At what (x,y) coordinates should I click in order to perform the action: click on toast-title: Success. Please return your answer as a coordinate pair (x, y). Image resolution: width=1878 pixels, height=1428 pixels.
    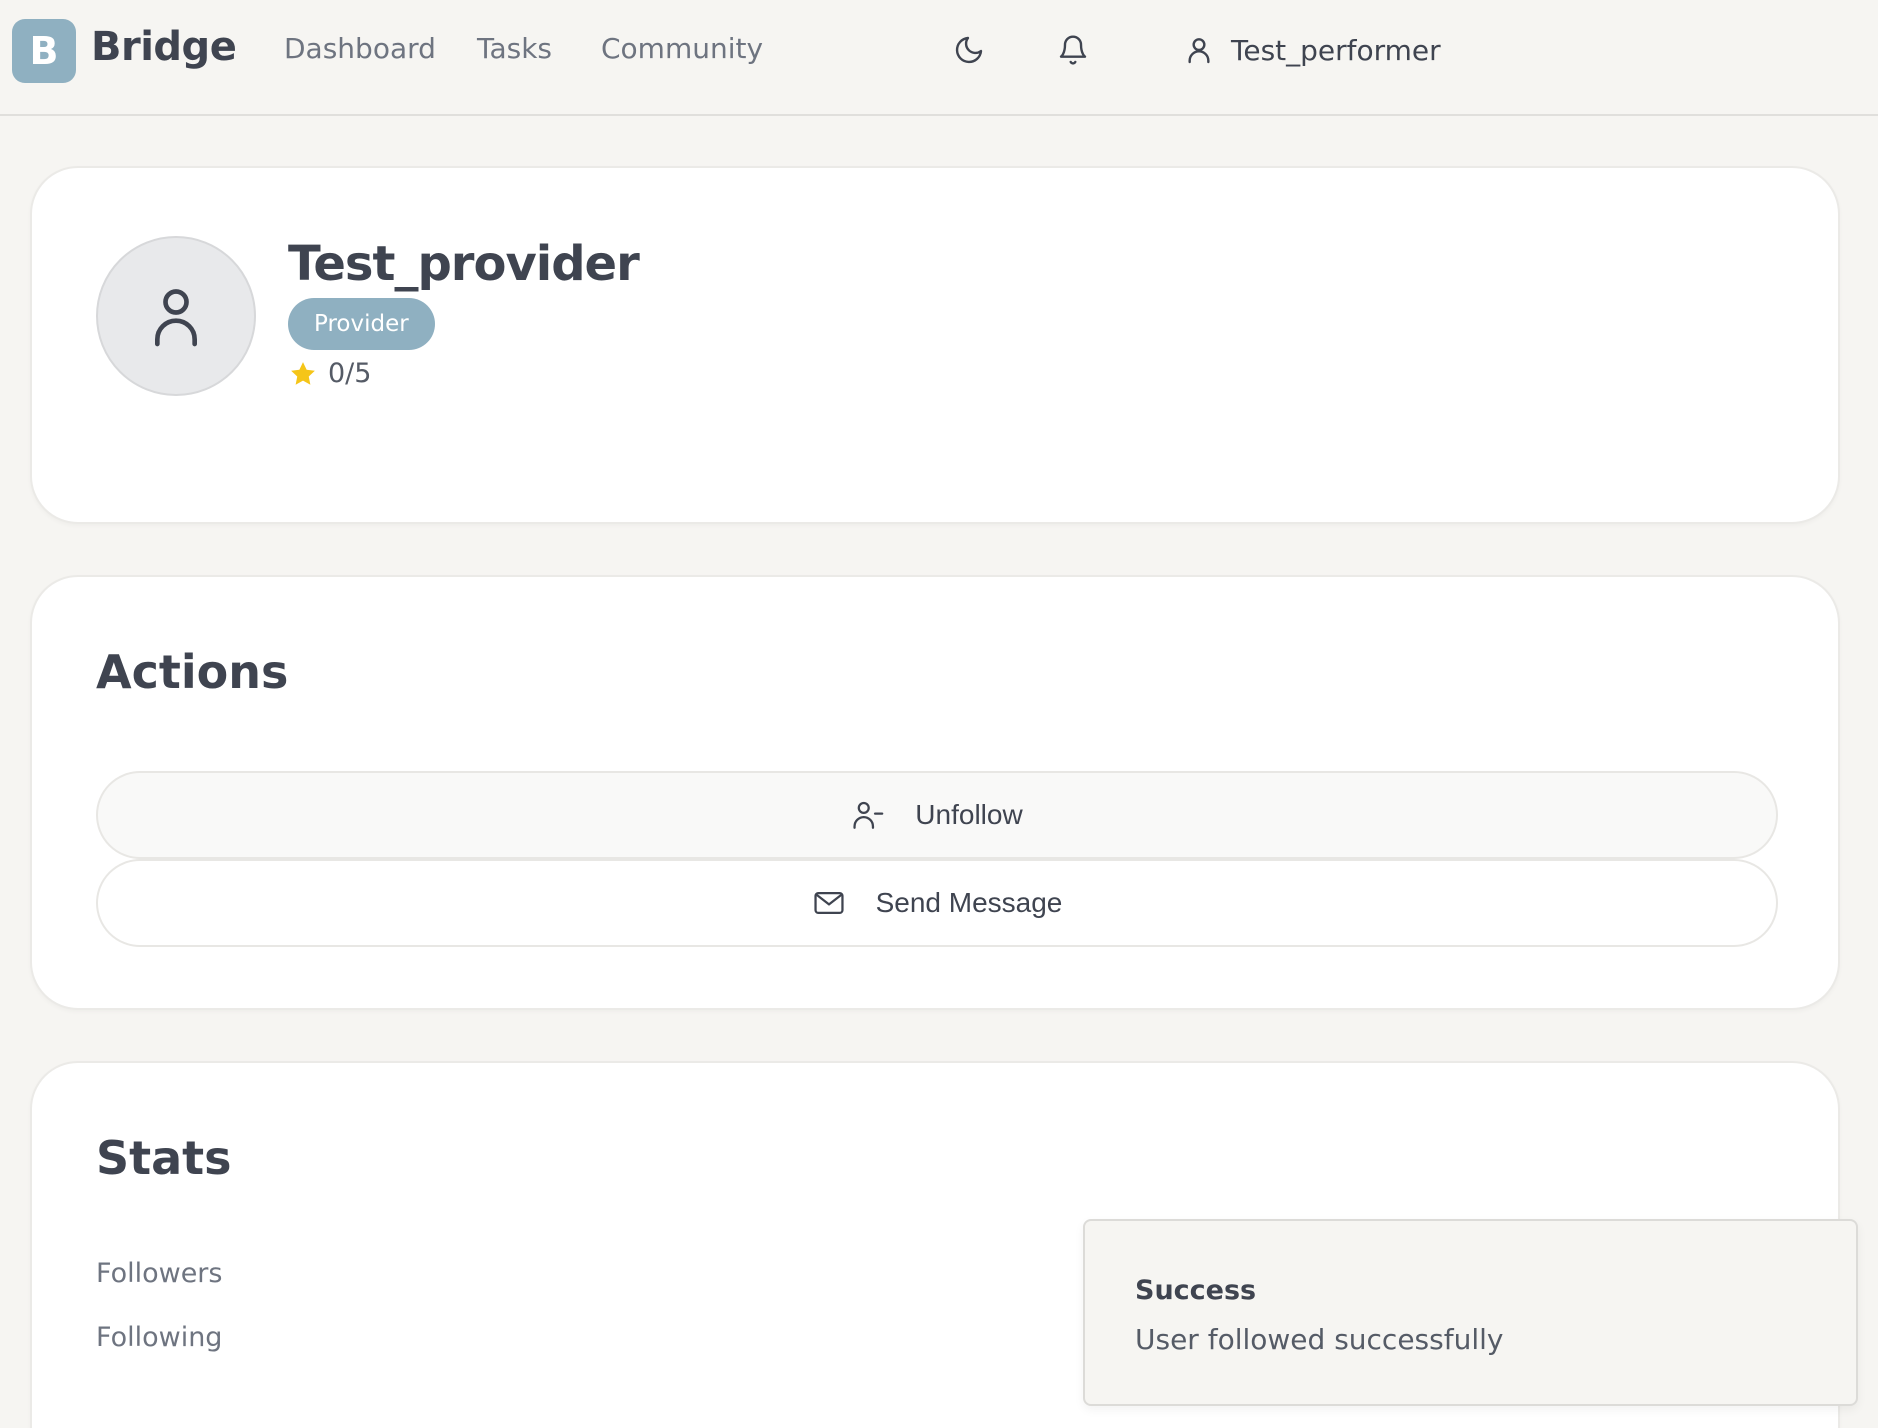
    Looking at the image, I should click on (1196, 1290).